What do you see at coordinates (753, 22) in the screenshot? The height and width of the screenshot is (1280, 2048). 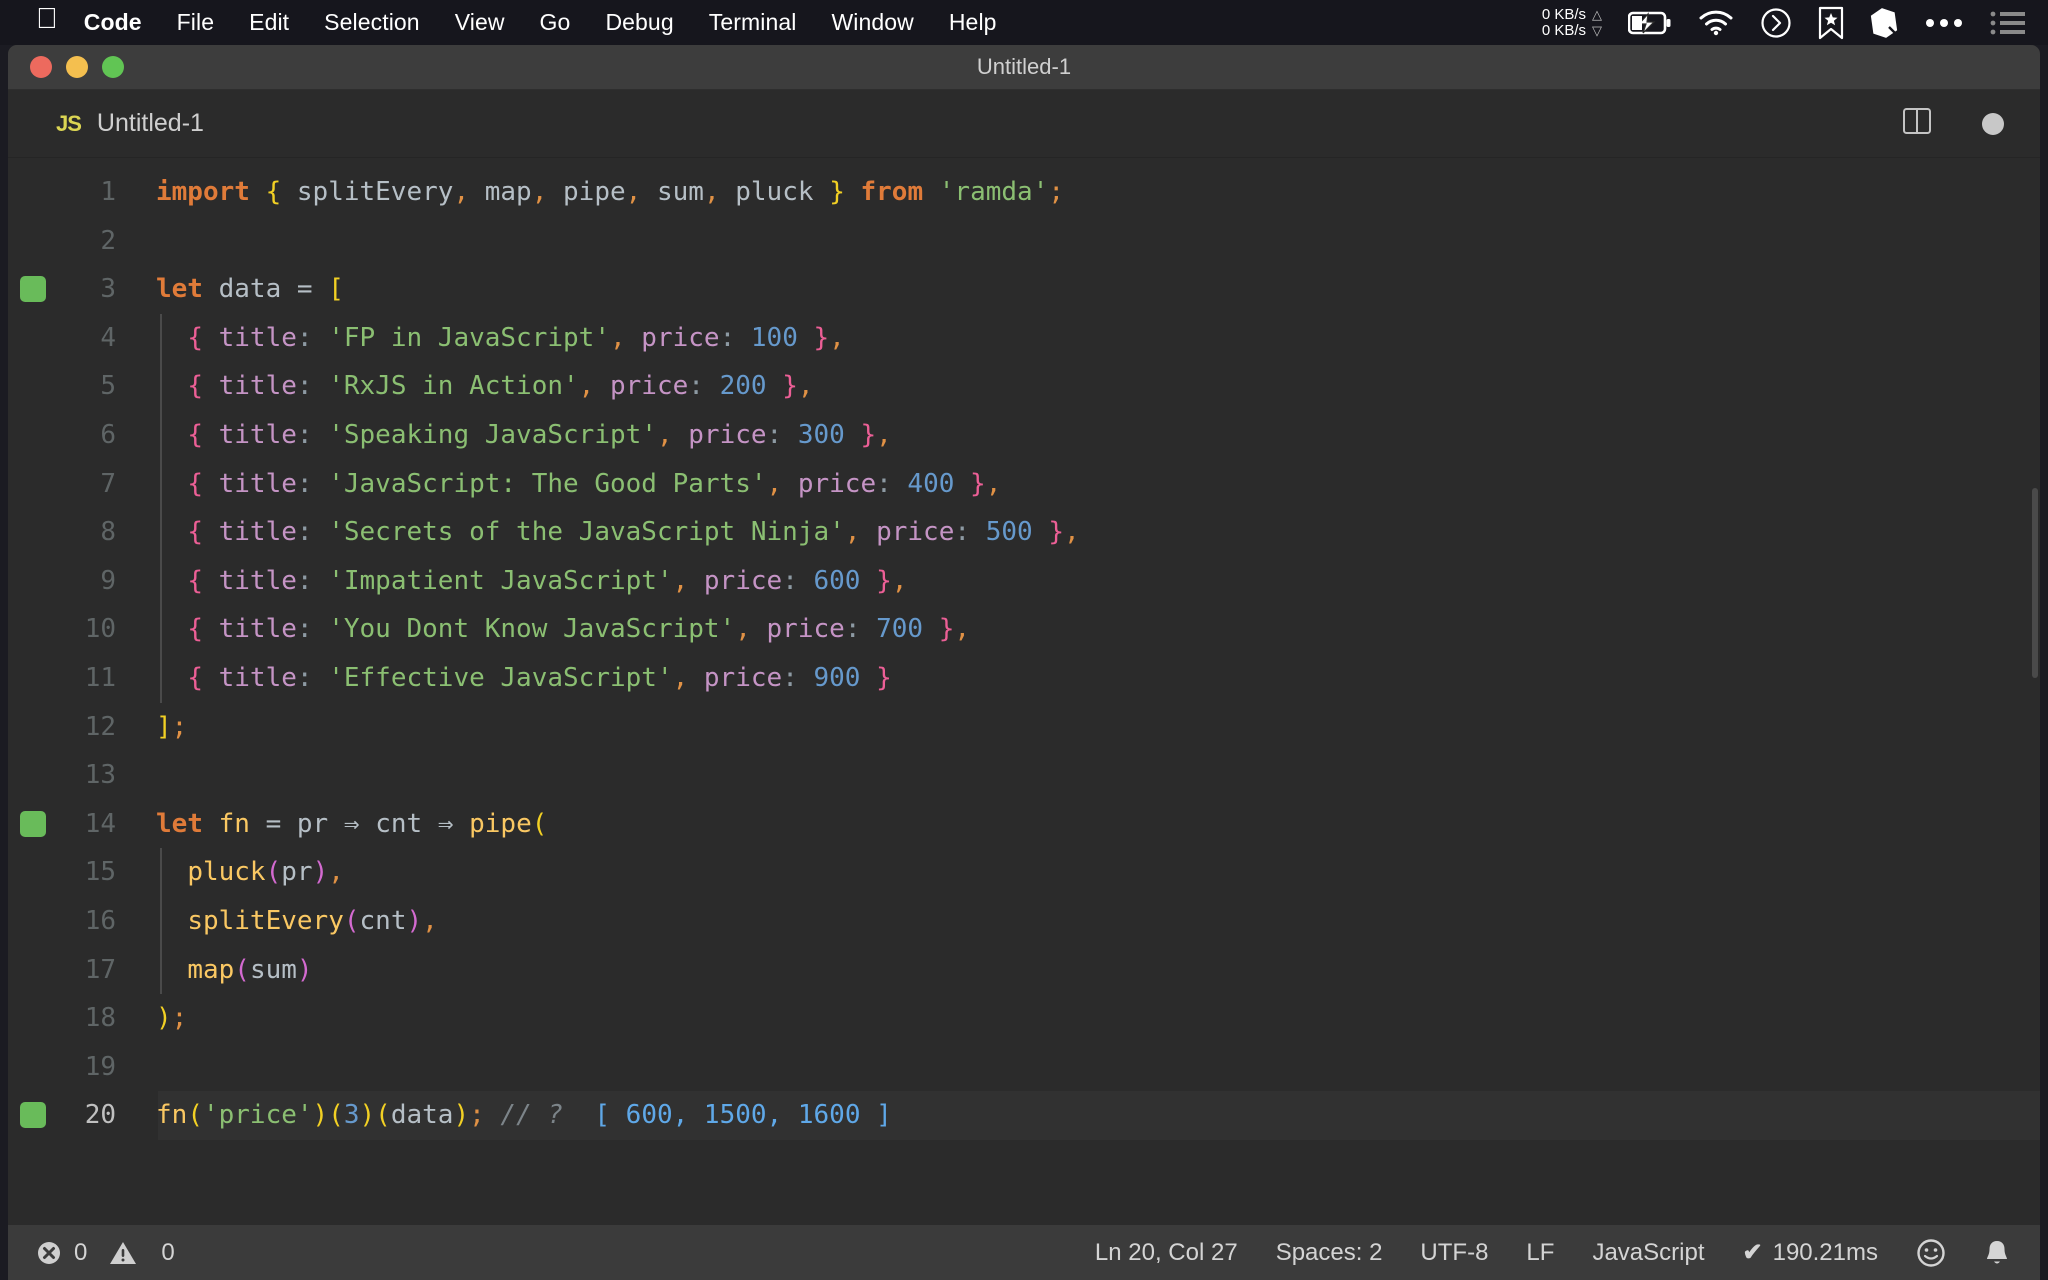 I see `menu-item-terminal: Terminal` at bounding box center [753, 22].